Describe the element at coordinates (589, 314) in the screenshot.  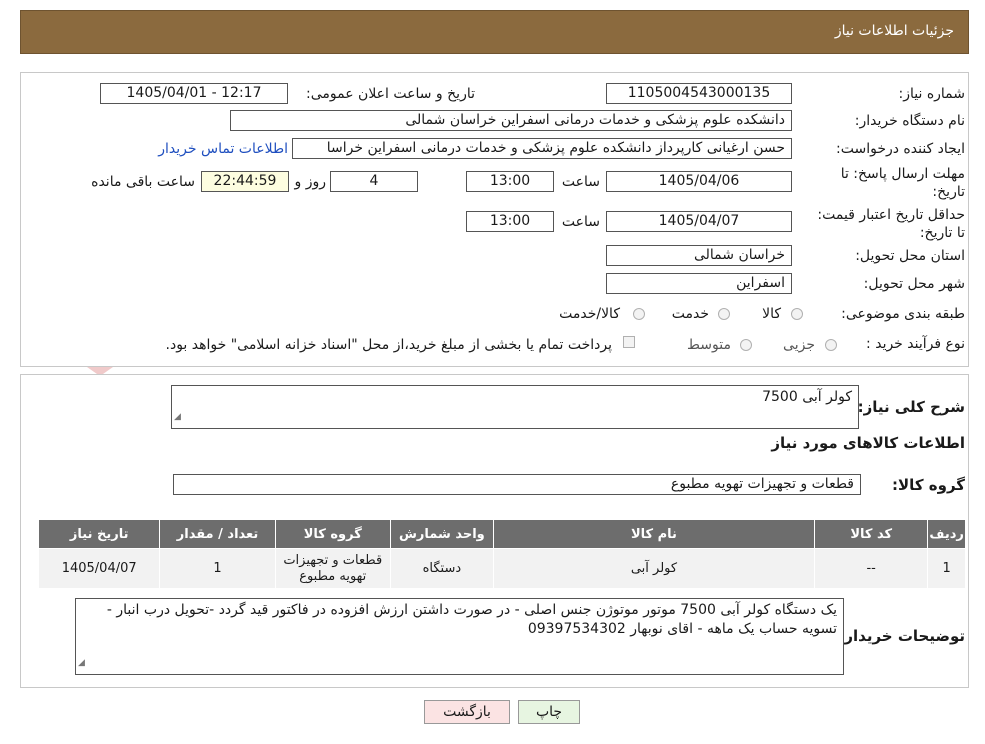
I see `category-option-goods-service: کالا/خدمت` at that location.